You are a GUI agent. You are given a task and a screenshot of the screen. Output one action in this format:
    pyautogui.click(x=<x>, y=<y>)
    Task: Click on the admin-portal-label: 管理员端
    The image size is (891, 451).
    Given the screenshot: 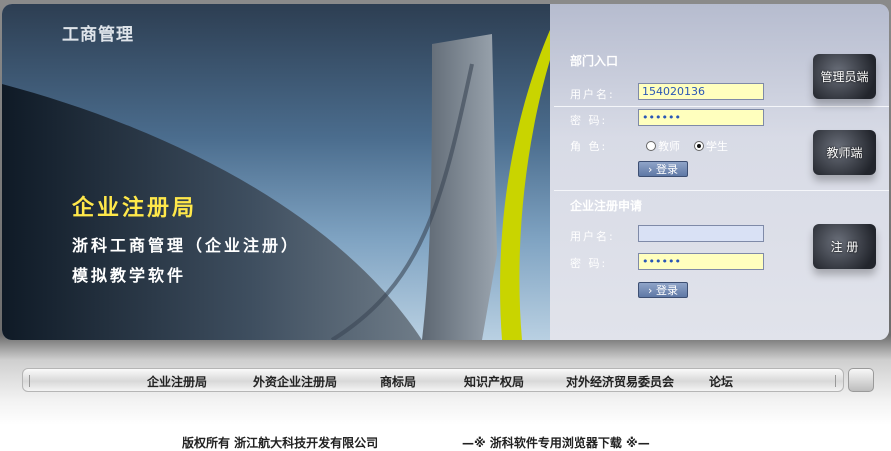 What is the action you would take?
    pyautogui.click(x=844, y=77)
    